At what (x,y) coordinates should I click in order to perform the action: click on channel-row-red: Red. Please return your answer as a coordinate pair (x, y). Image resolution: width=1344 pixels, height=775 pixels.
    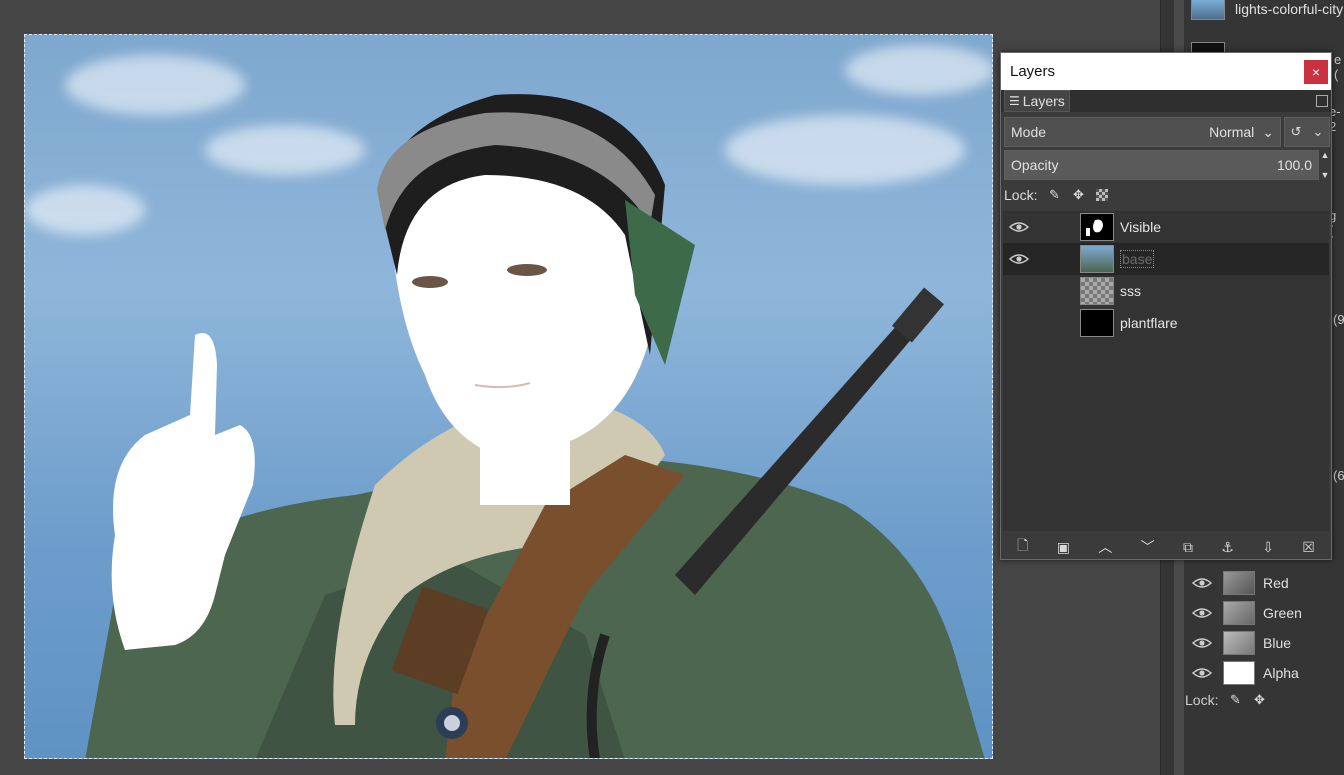
    Looking at the image, I should click on (1264, 583).